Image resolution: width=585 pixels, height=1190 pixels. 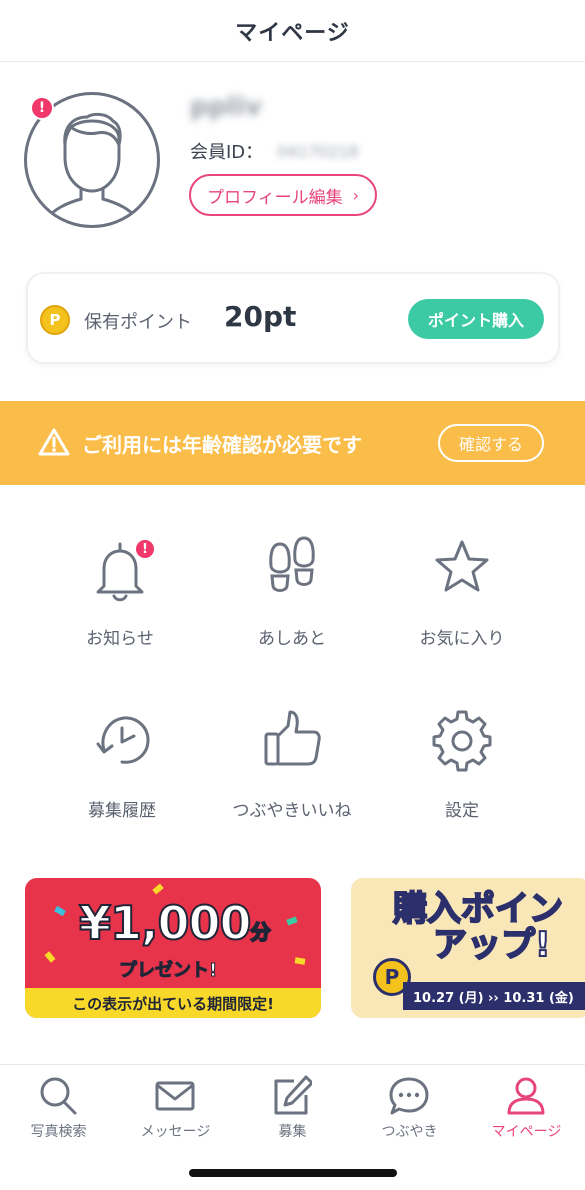 I want to click on gear-icon, so click(x=462, y=741).